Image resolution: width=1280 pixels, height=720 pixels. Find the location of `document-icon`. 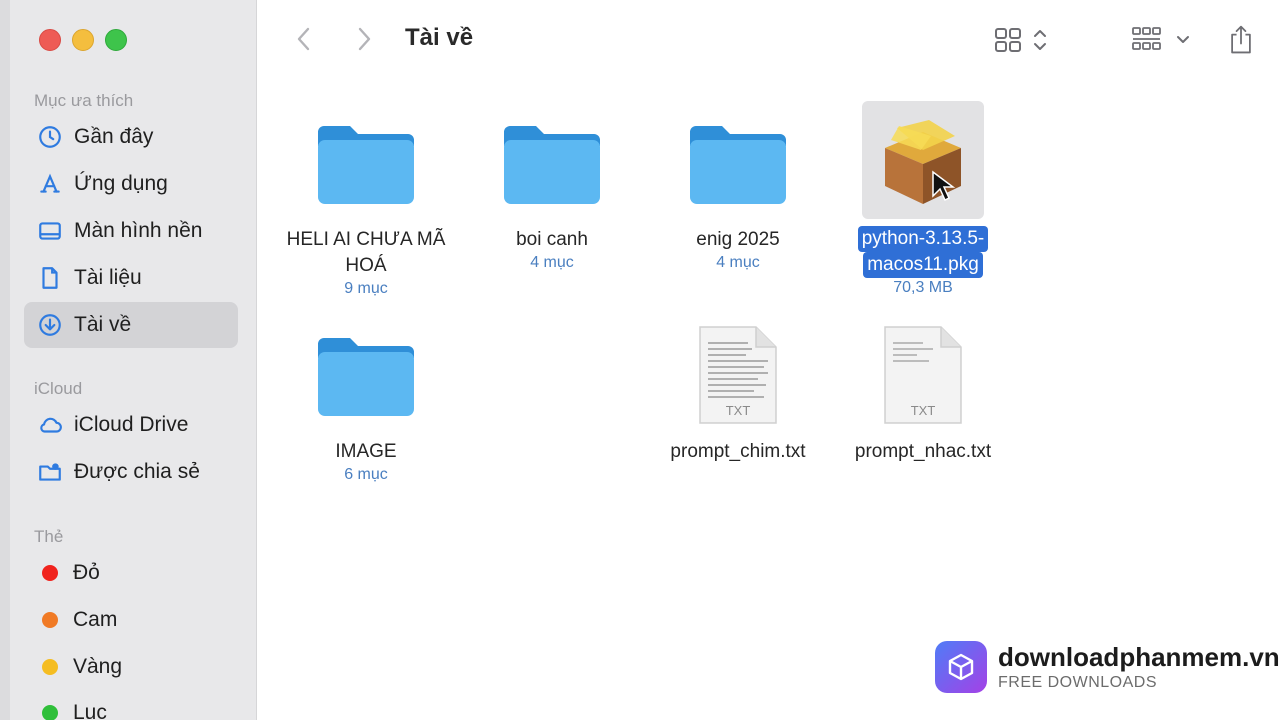

document-icon is located at coordinates (50, 278).